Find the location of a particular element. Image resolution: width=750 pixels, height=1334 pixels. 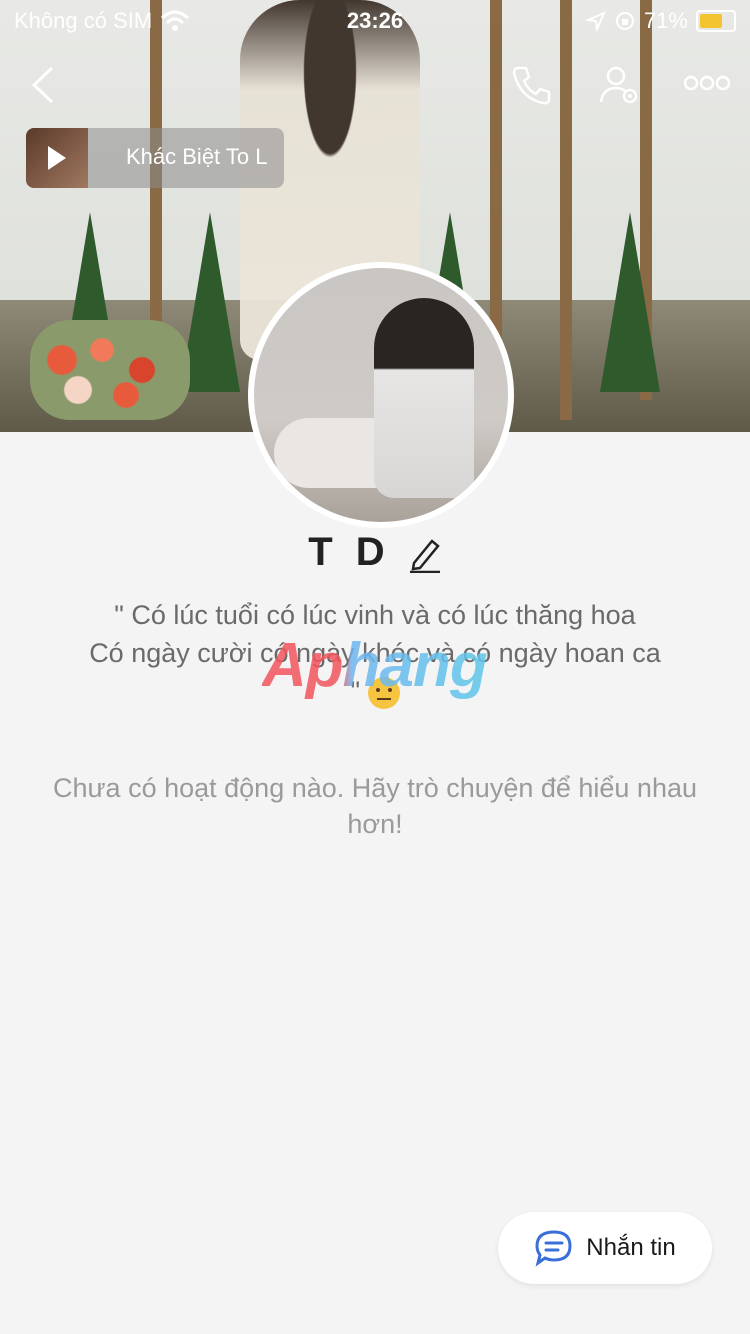

cover-tree is located at coordinates (630, 302).